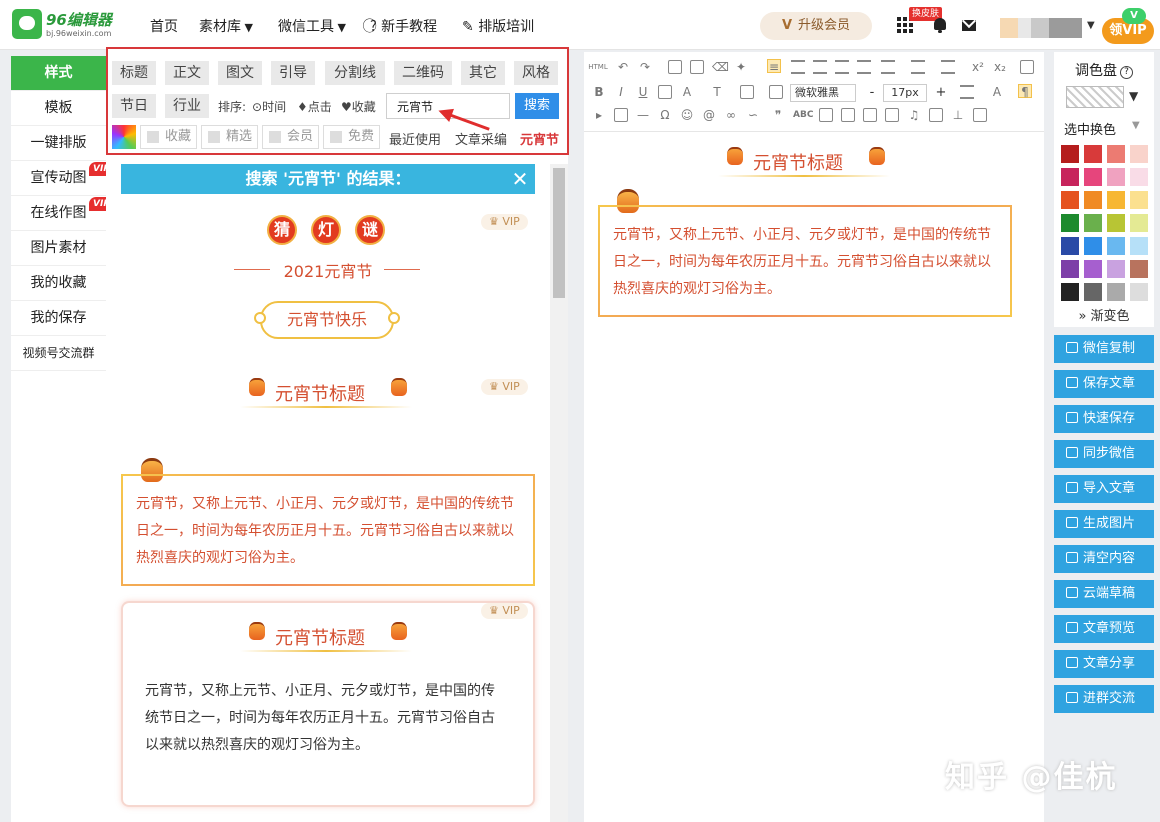 The height and width of the screenshot is (822, 1160). What do you see at coordinates (774, 66) in the screenshot?
I see `align-left-icon: ≡` at bounding box center [774, 66].